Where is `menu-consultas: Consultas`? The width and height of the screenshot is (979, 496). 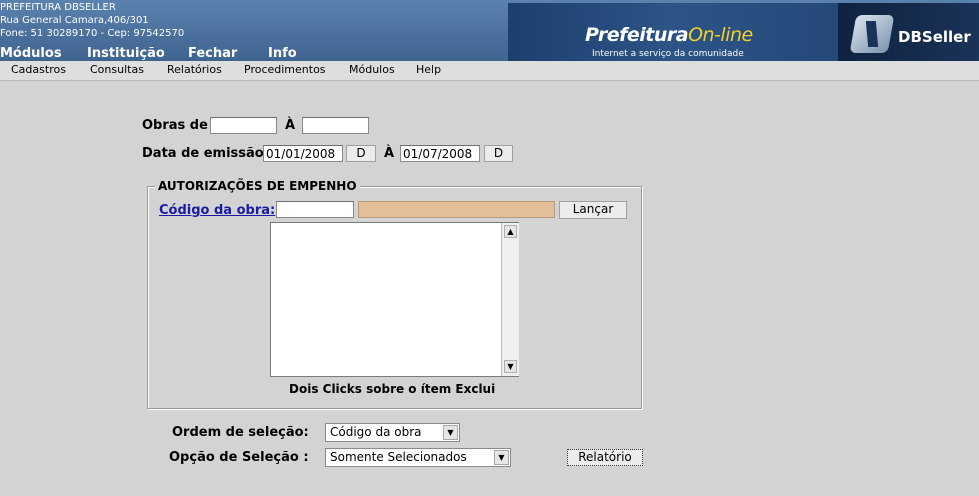
menu-consultas: Consultas is located at coordinates (117, 69).